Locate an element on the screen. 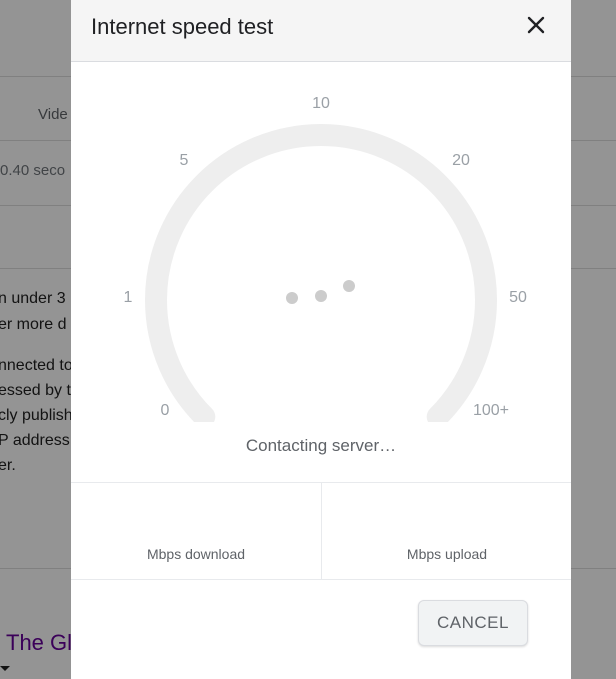 The image size is (616, 679). tick-label-20: 20 is located at coordinates (461, 160).